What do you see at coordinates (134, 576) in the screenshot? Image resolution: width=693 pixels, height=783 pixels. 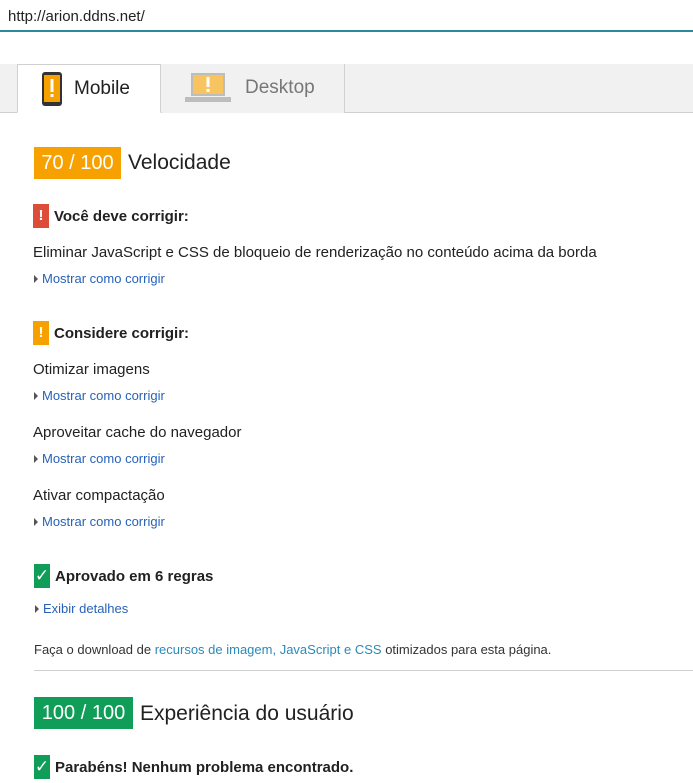 I see `passed-rules-heading: Aprovado em 6 regras` at bounding box center [134, 576].